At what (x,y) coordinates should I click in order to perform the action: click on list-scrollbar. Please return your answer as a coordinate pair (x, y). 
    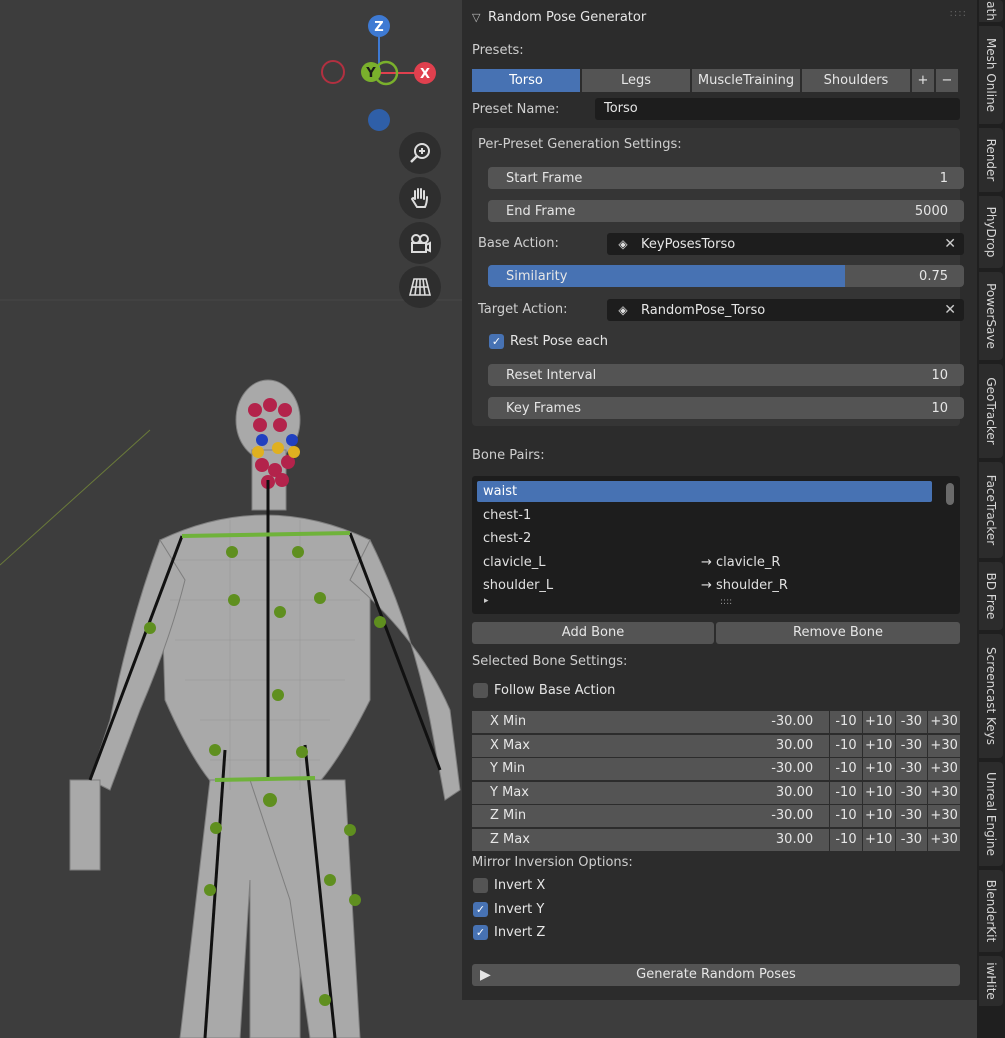
    Looking at the image, I should click on (950, 494).